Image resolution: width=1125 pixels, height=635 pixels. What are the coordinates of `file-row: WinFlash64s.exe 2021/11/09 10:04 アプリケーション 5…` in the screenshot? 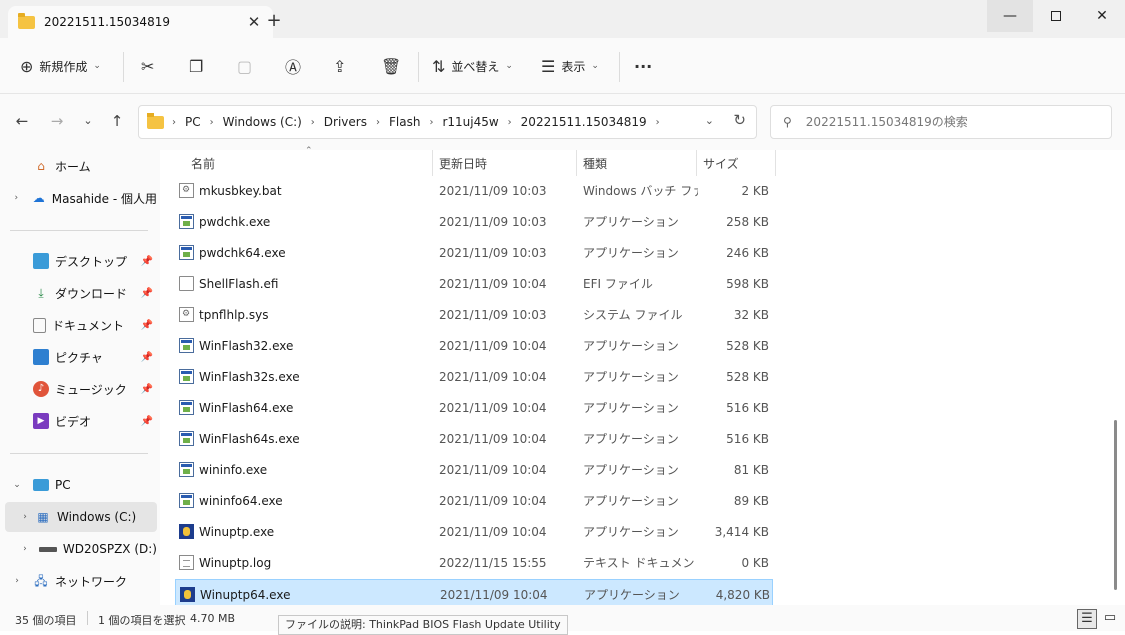 It's located at (474, 439).